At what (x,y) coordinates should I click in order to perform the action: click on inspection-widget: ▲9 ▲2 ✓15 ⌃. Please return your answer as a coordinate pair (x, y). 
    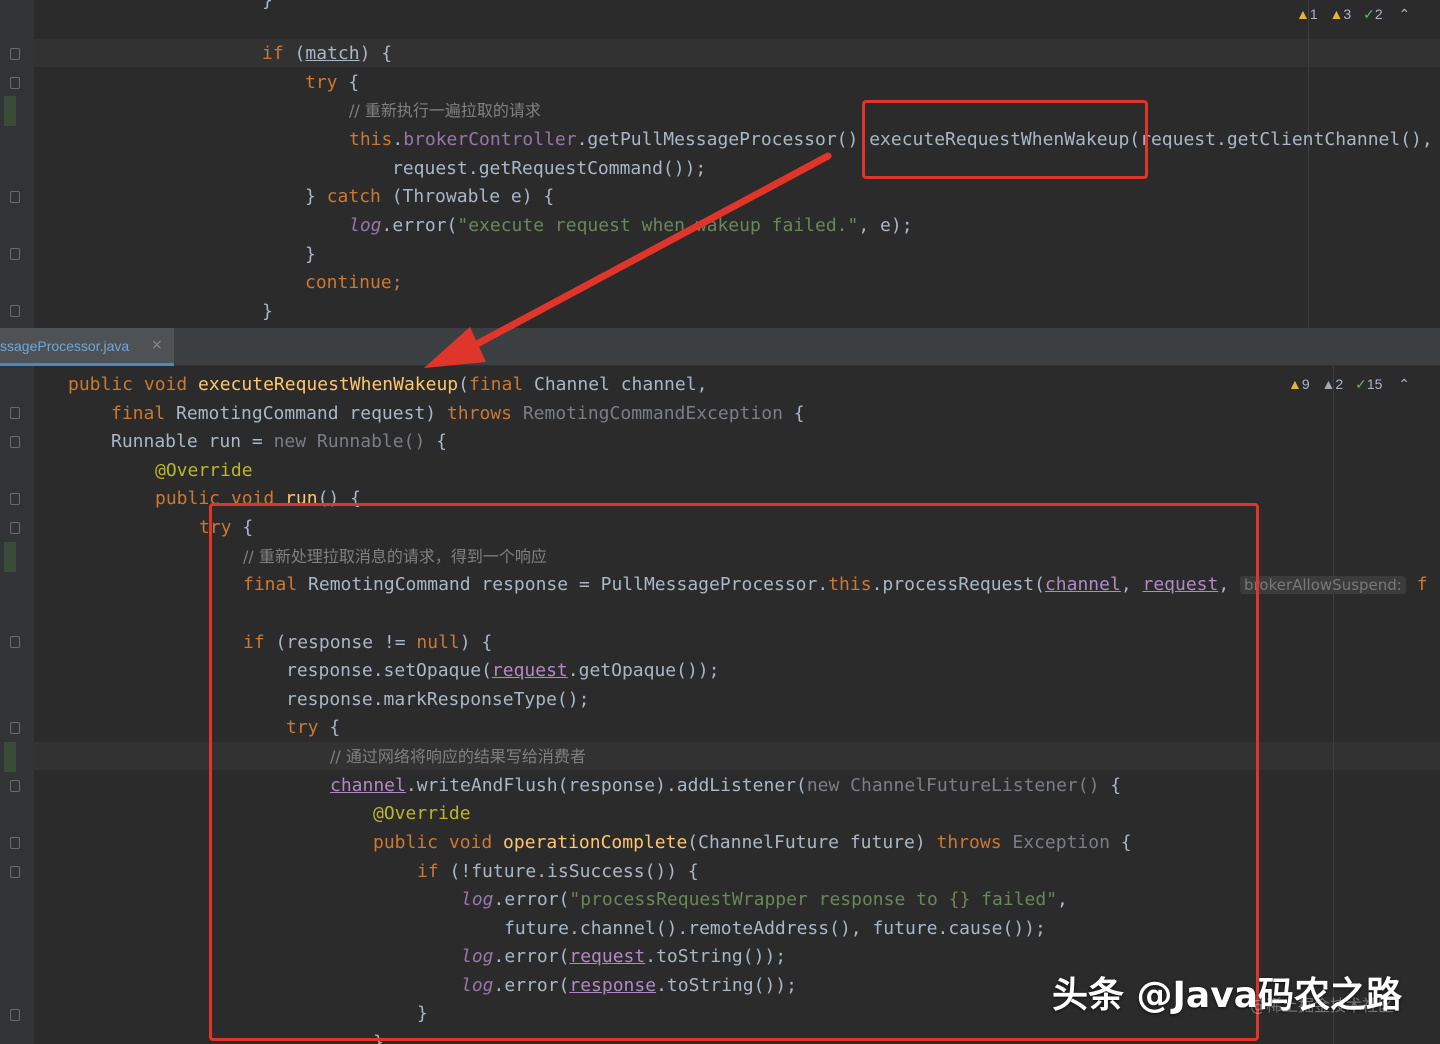
    Looking at the image, I should click on (1349, 384).